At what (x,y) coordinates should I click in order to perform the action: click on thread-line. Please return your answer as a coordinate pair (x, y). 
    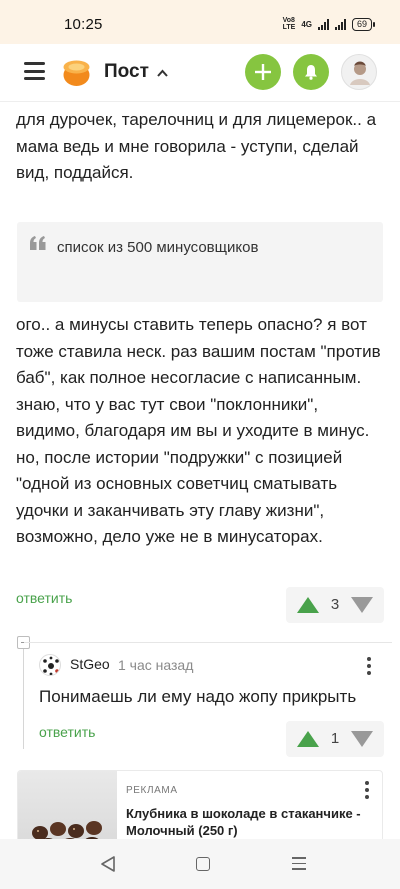
    Looking at the image, I should click on (23, 699).